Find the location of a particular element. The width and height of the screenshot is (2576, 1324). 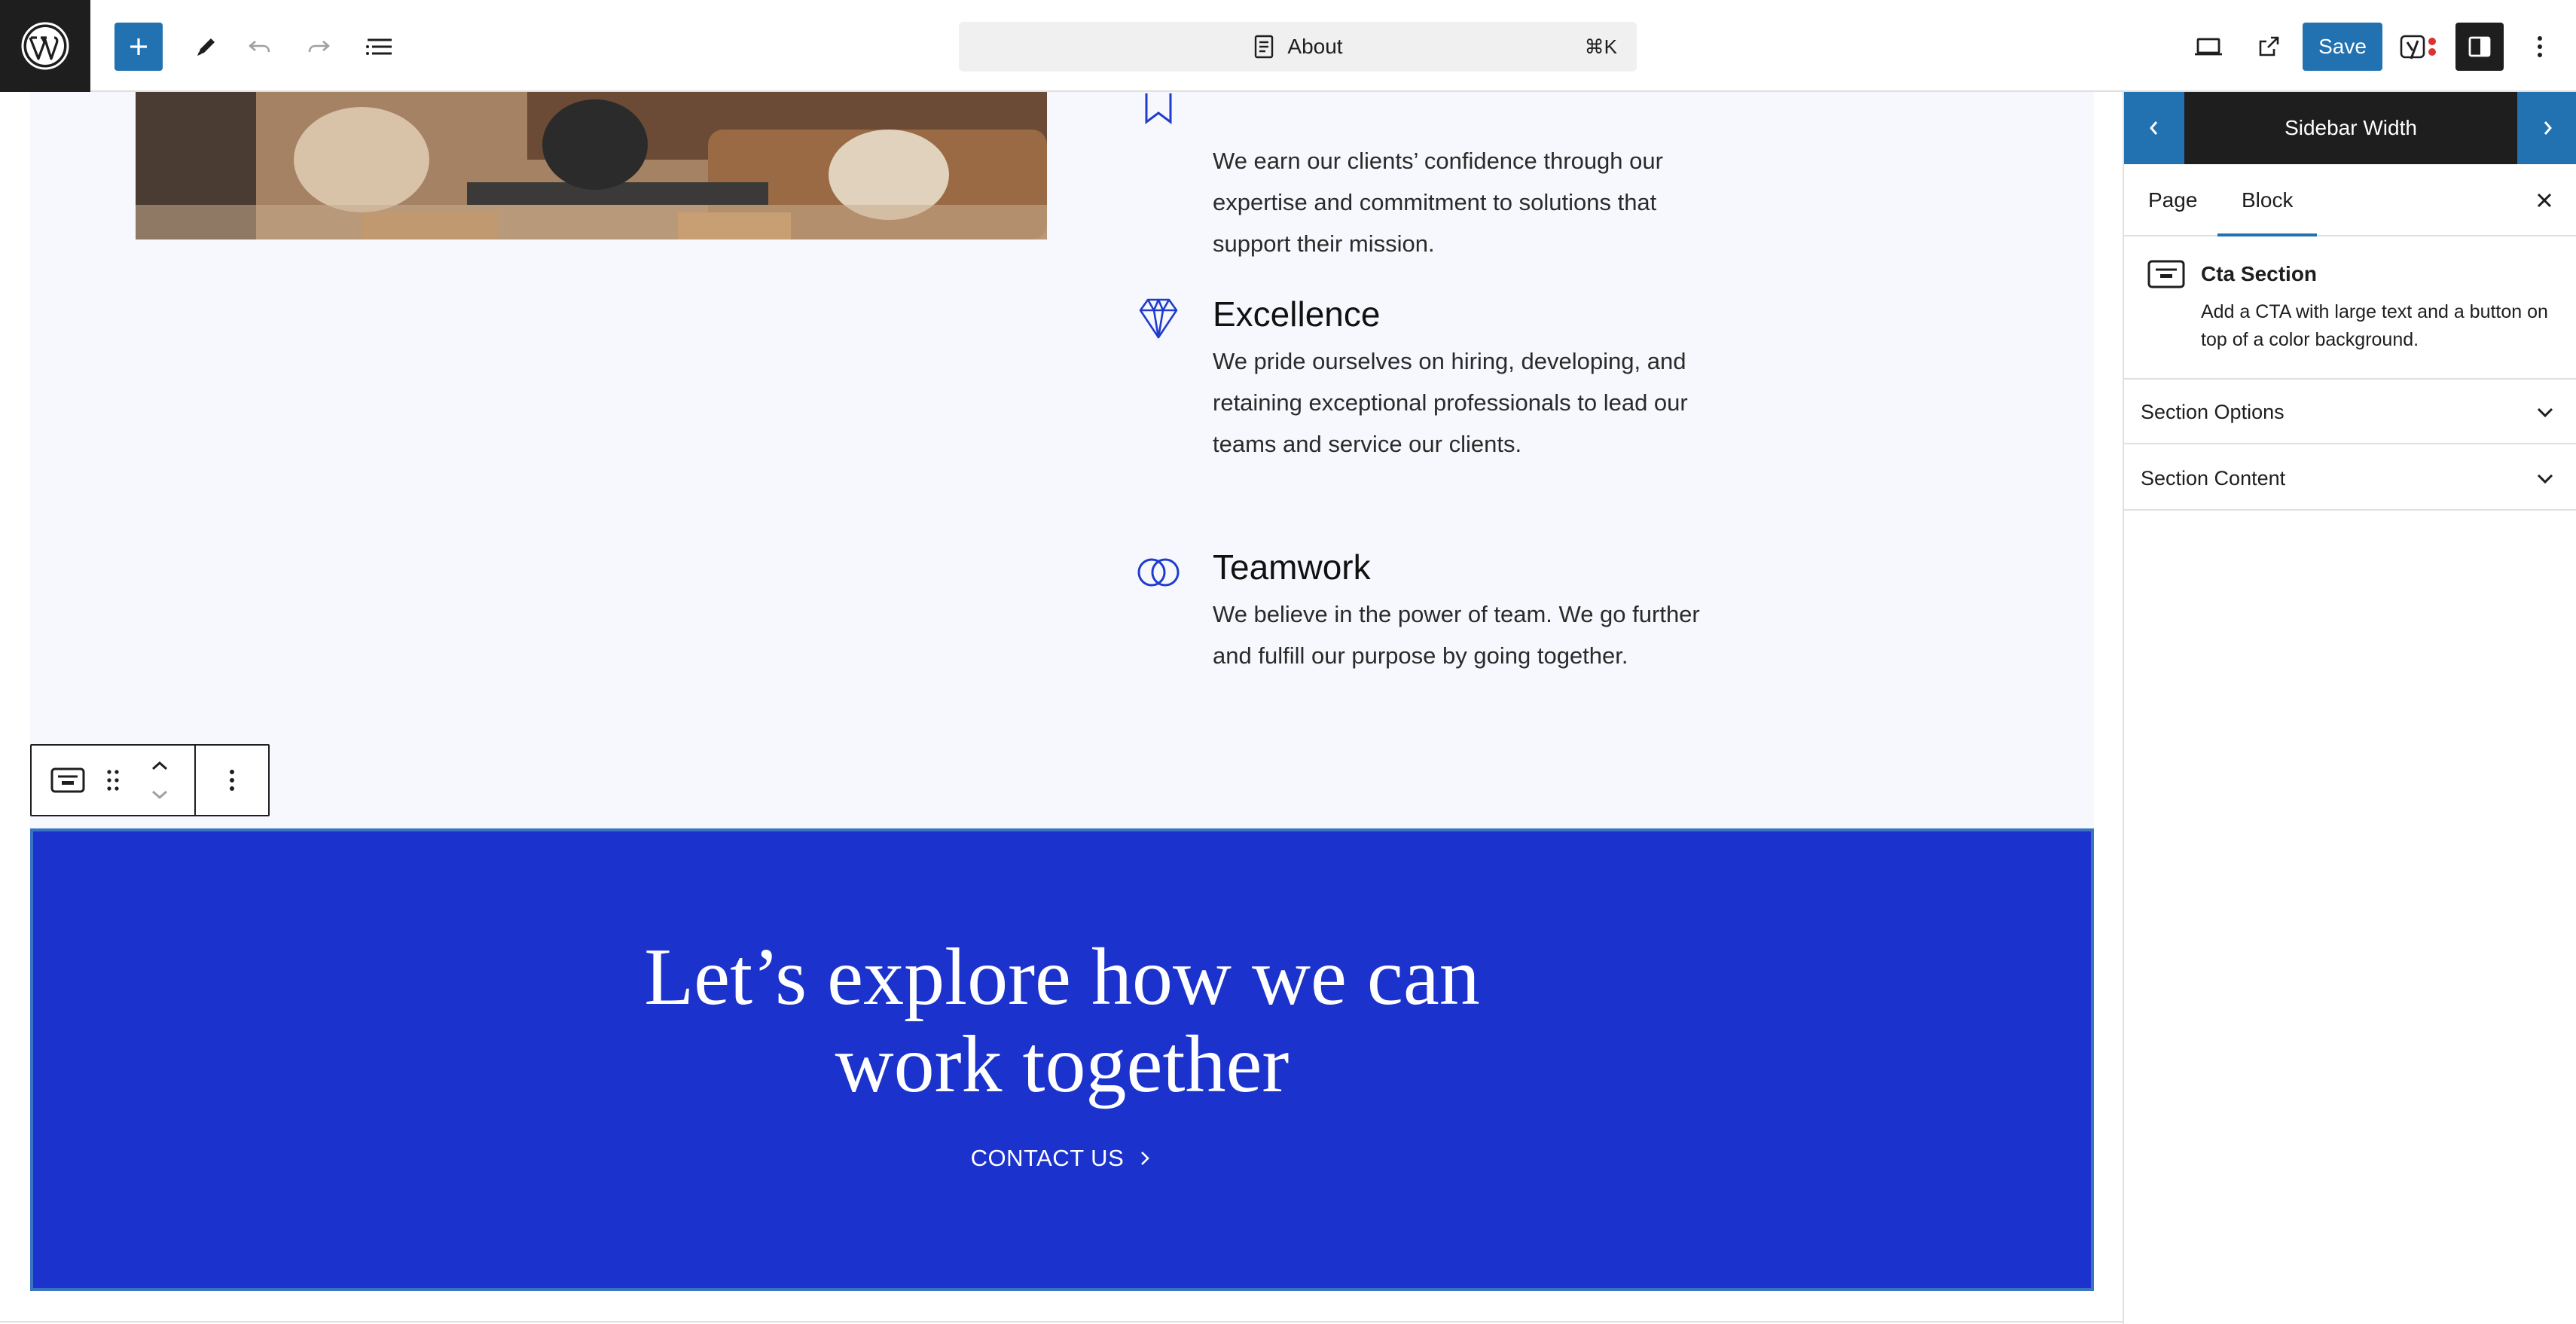

toolbar-divider is located at coordinates (195, 780).